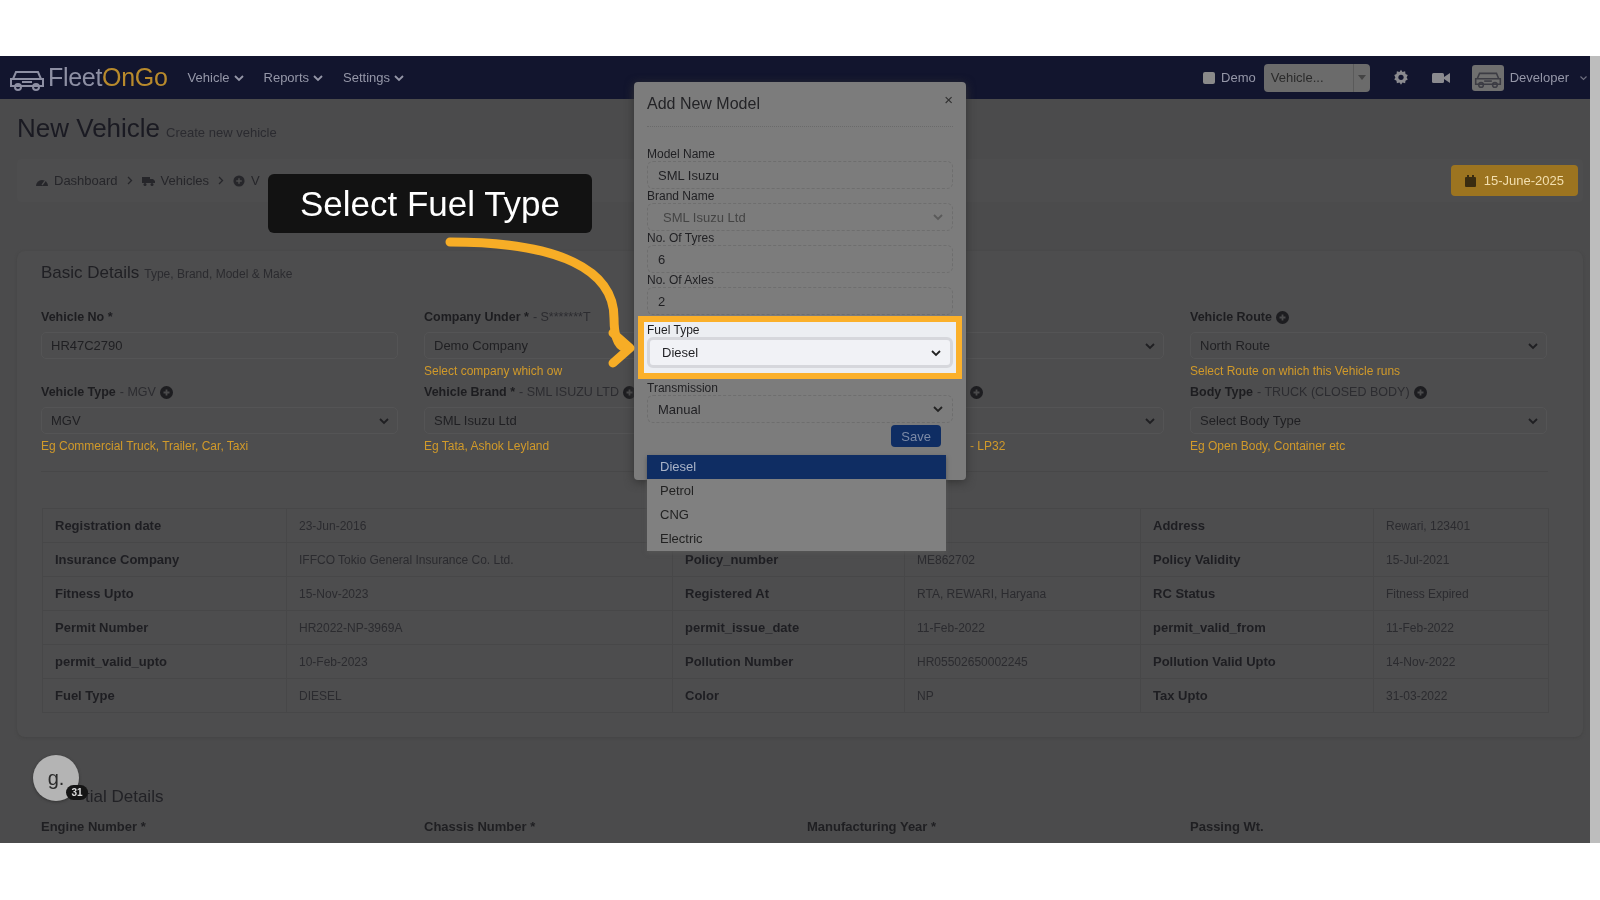  Describe the element at coordinates (145, 446) in the screenshot. I see `helper-text: Eg Commercial Truck, Trailer, Car, Taxi` at that location.